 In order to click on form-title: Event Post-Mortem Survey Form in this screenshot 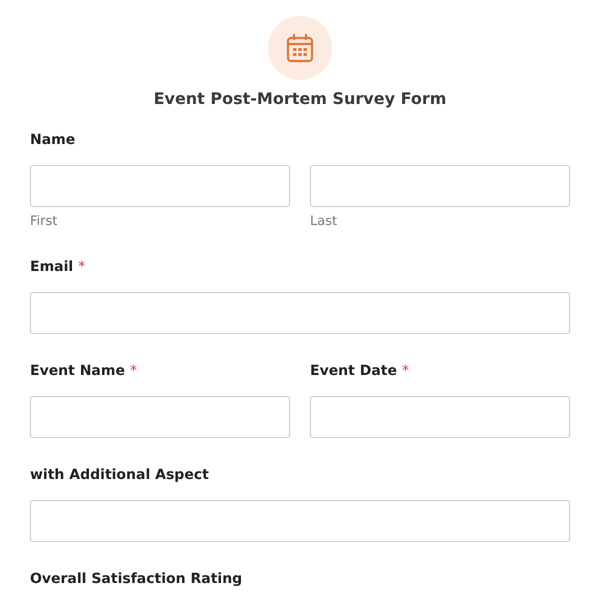, I will do `click(300, 99)`.